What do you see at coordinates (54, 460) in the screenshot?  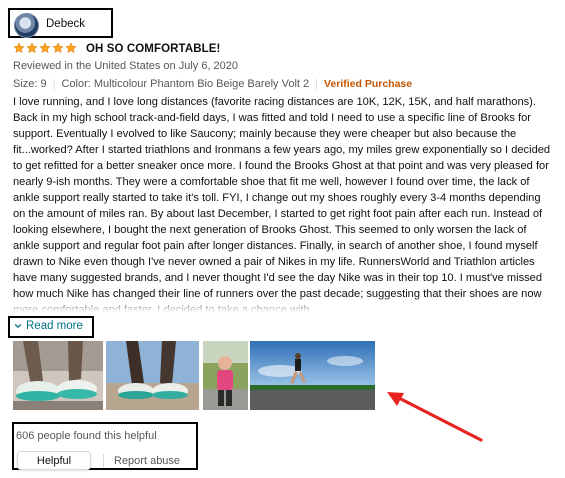 I see `helpful-button: Helpful` at bounding box center [54, 460].